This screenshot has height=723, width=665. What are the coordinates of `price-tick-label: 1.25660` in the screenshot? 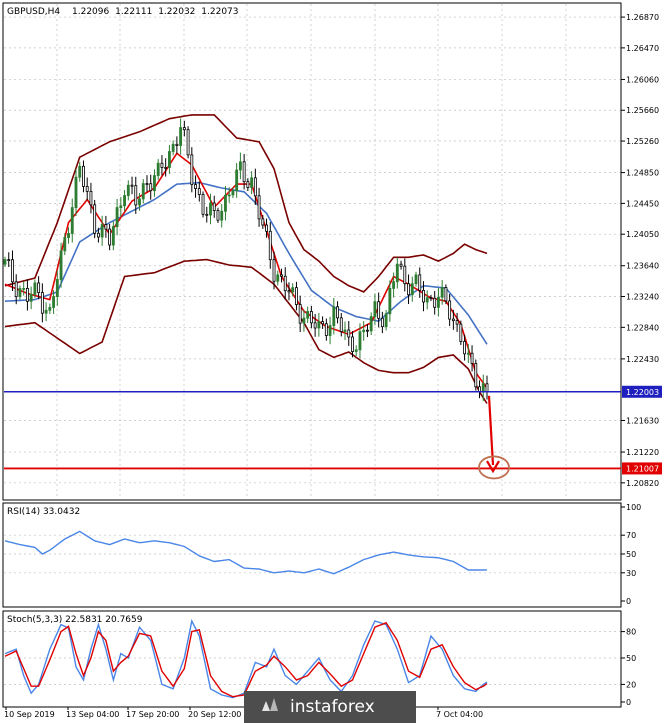 It's located at (642, 110).